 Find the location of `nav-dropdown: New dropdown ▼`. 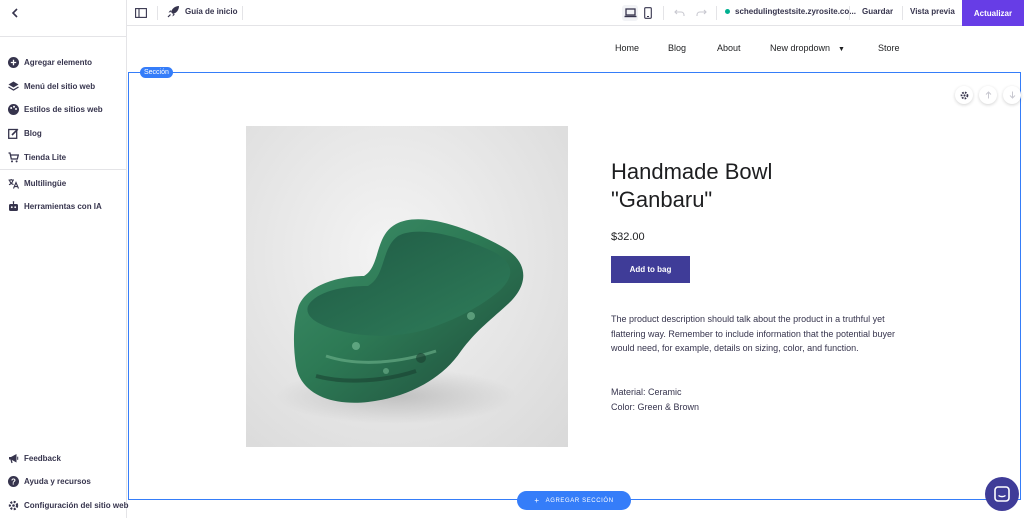

nav-dropdown: New dropdown ▼ is located at coordinates (807, 48).